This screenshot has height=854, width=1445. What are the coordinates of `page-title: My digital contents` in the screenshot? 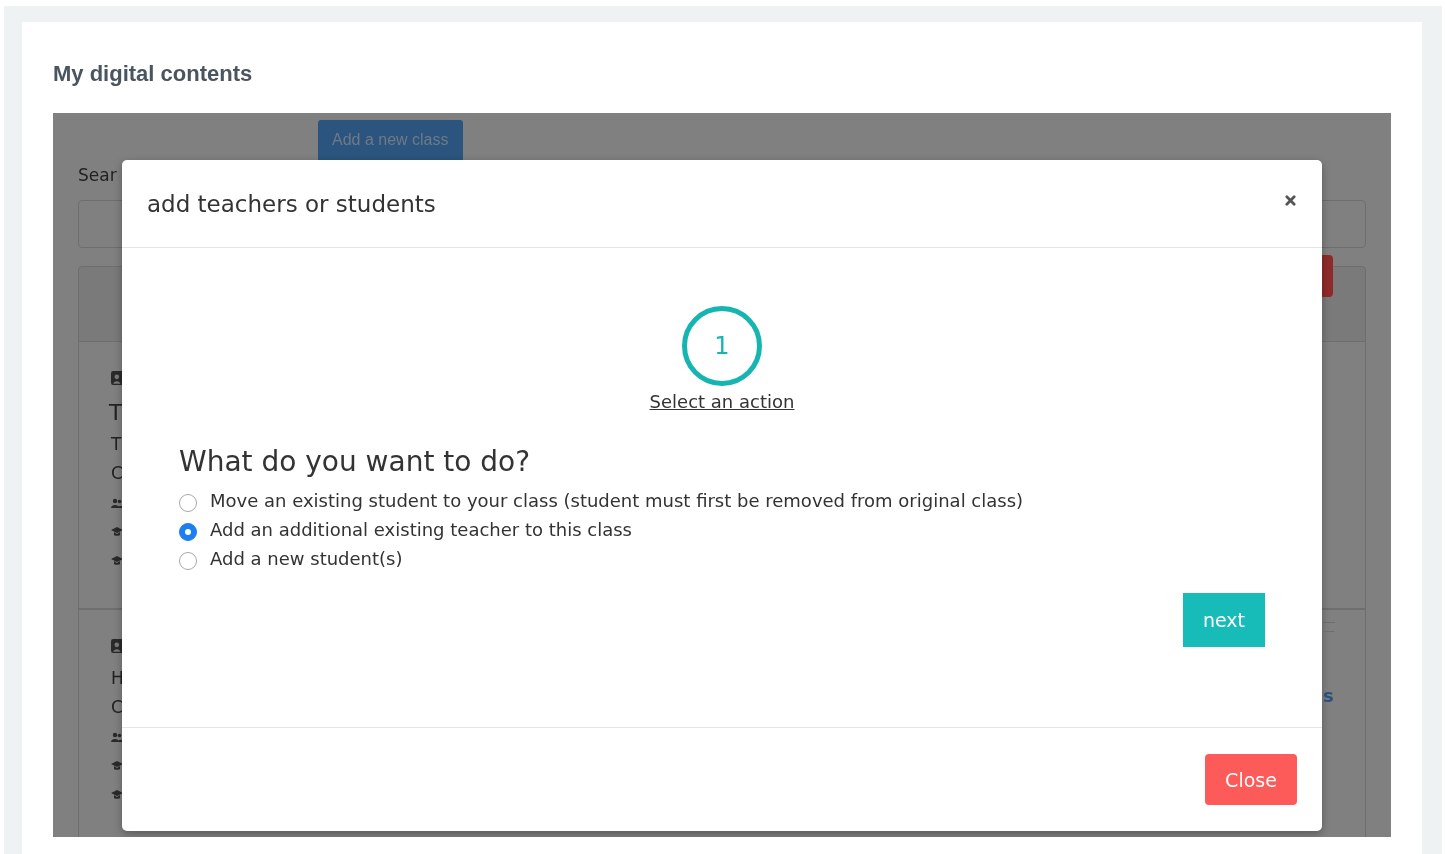 It's located at (153, 74).